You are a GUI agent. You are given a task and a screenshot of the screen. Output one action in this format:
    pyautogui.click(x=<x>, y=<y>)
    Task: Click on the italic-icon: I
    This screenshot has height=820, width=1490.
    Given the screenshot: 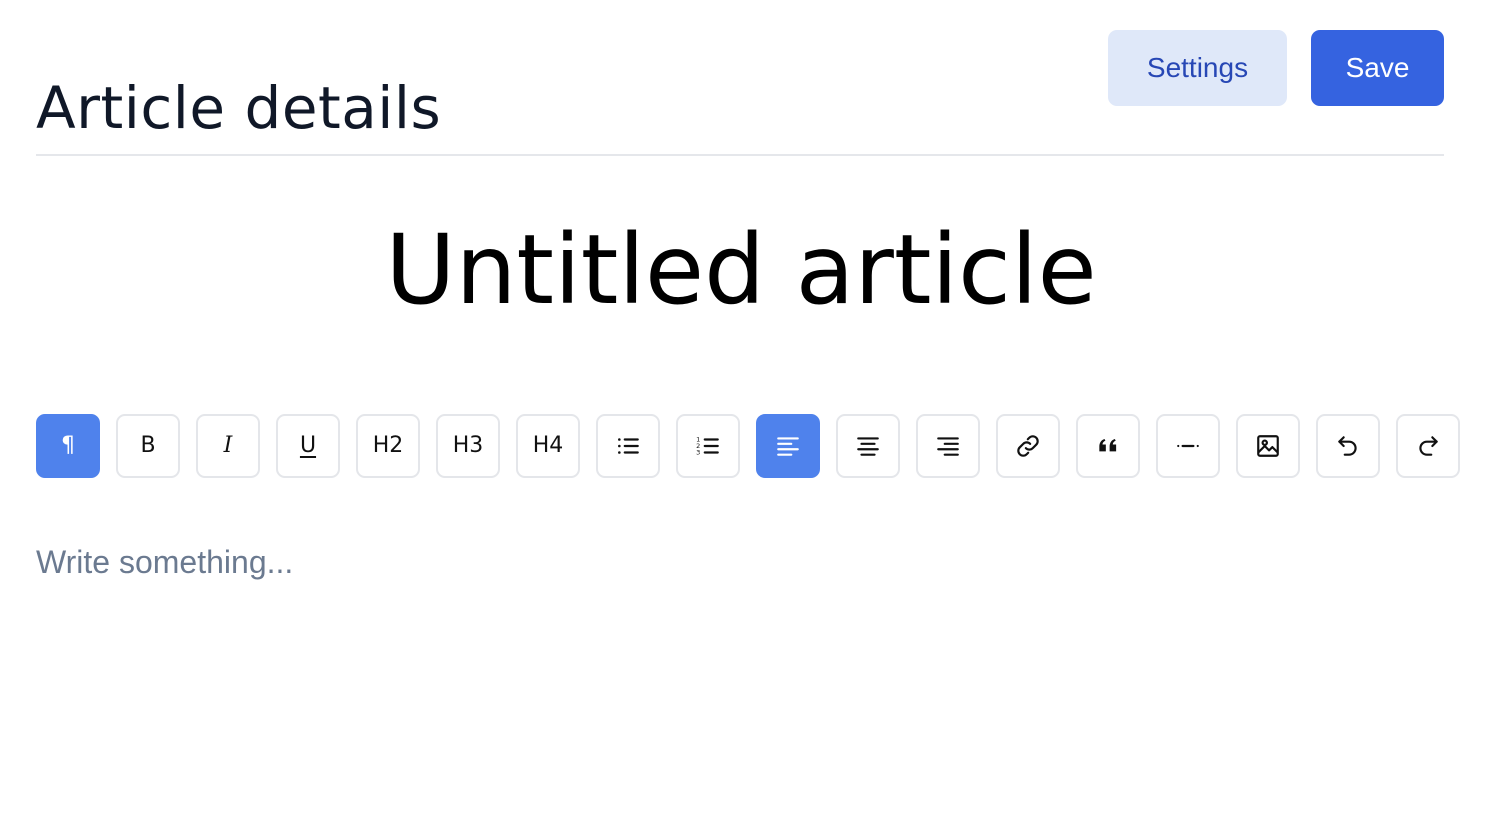 What is the action you would take?
    pyautogui.click(x=228, y=445)
    